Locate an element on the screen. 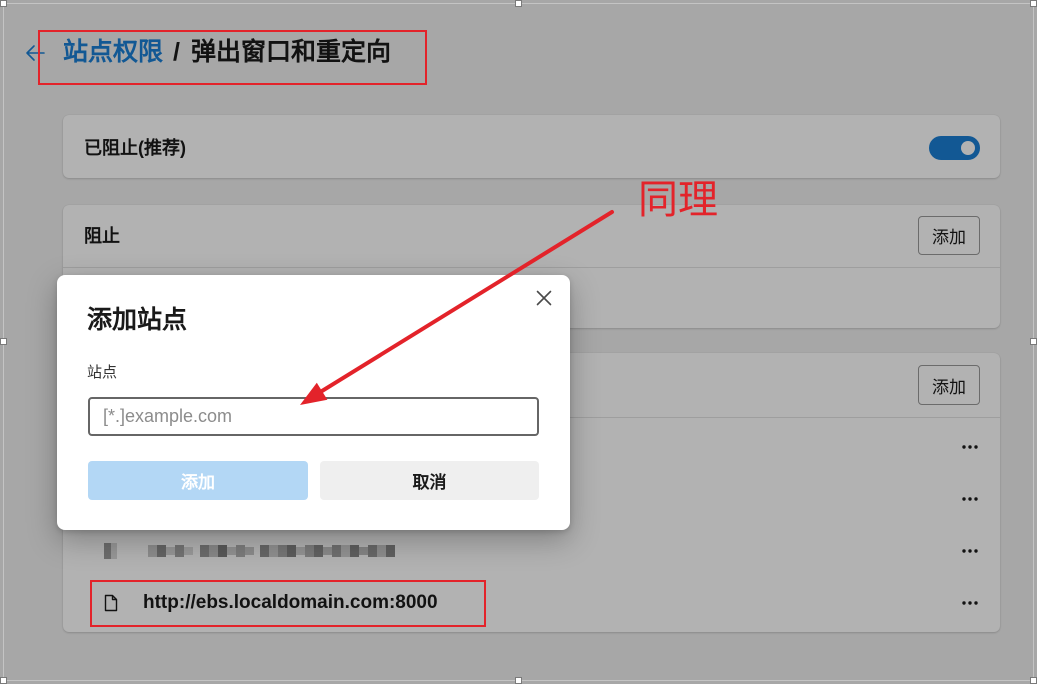  dialog-cancel-button: 取消 is located at coordinates (429, 480).